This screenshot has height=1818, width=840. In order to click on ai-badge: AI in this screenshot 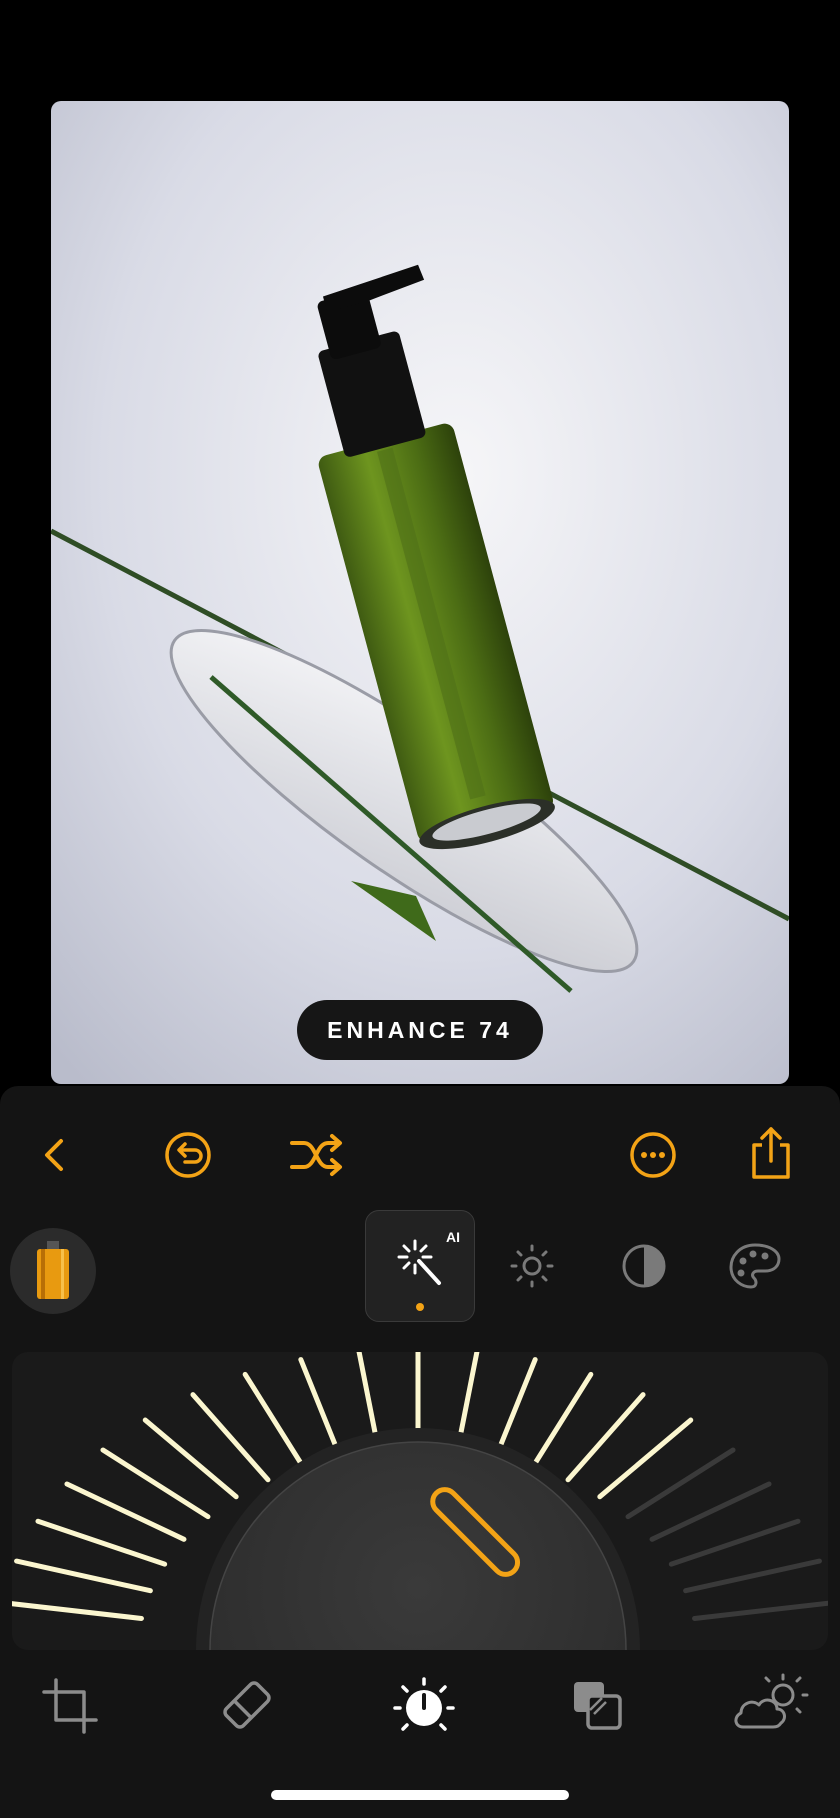, I will do `click(453, 1237)`.